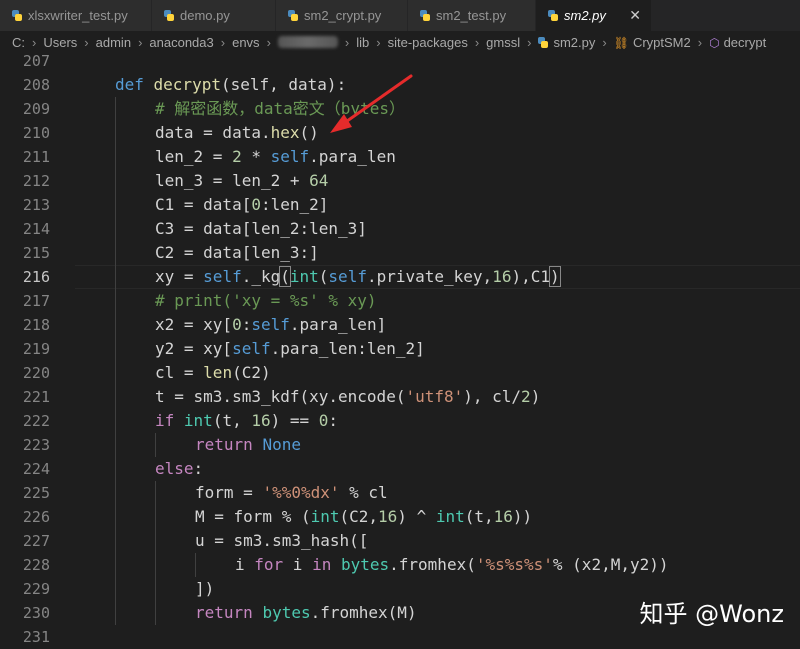  What do you see at coordinates (400, 229) in the screenshot?
I see `code-line: 214 C3 = data[len_2:len_3]` at bounding box center [400, 229].